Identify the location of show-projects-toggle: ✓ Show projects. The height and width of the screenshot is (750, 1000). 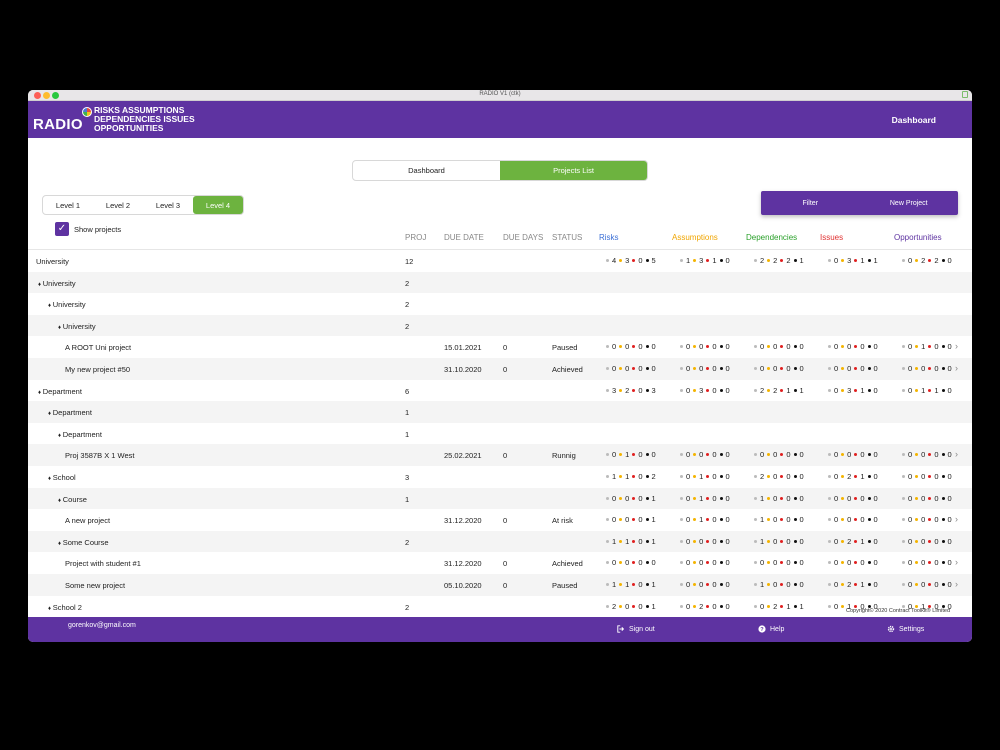
(88, 229).